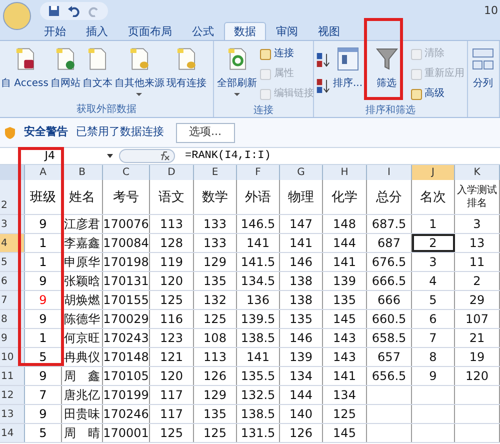  I want to click on table-cell: 李嘉鑫, so click(82, 243).